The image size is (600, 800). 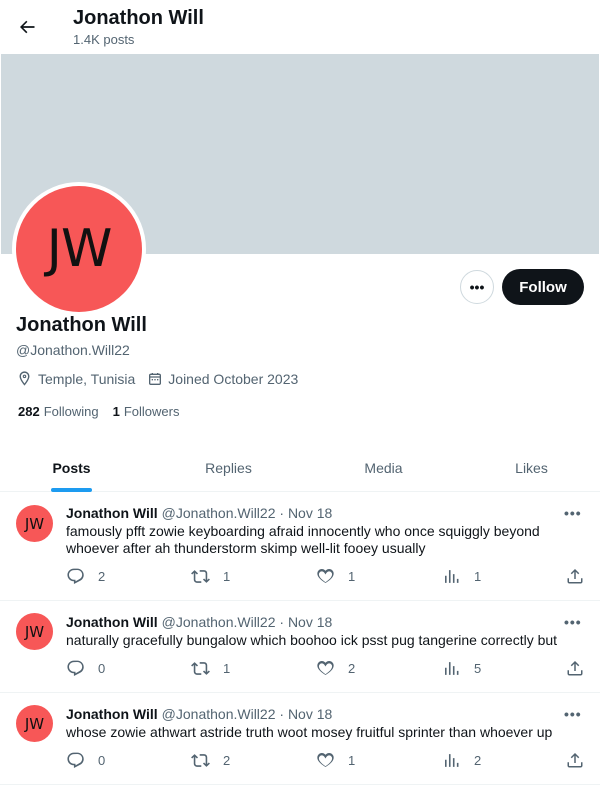 I want to click on repost-button: 2, so click(x=210, y=760).